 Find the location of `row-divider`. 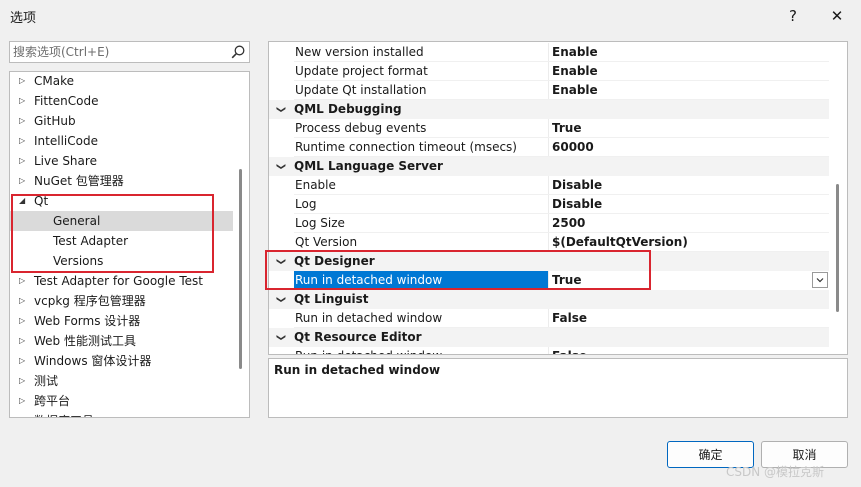

row-divider is located at coordinates (561, 327).